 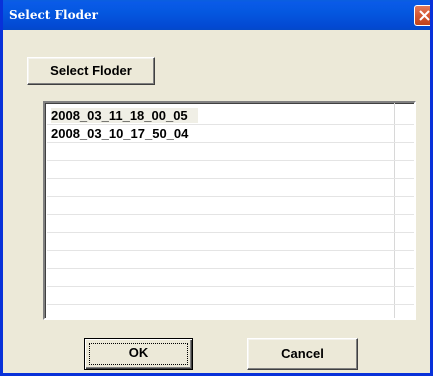 I want to click on title-bar: Select Floder, so click(x=216, y=15).